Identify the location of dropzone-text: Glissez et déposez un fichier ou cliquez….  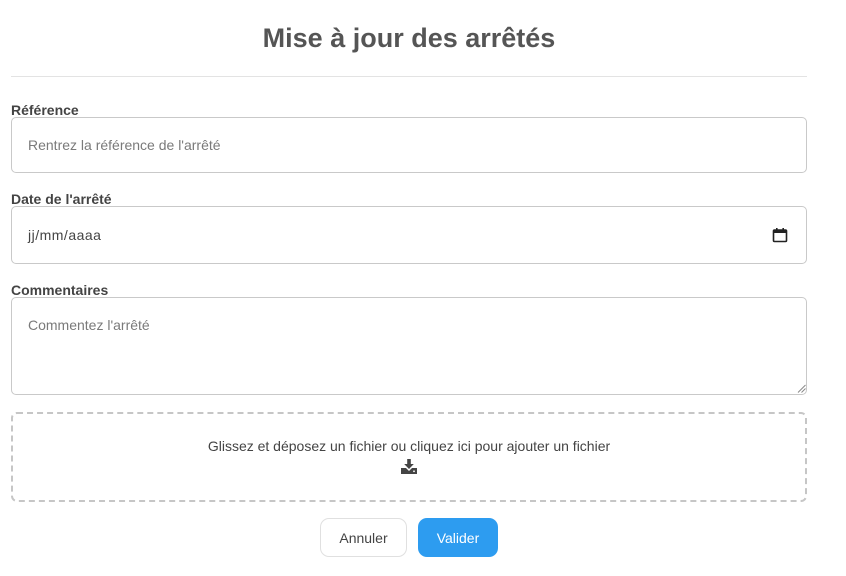
(409, 446).